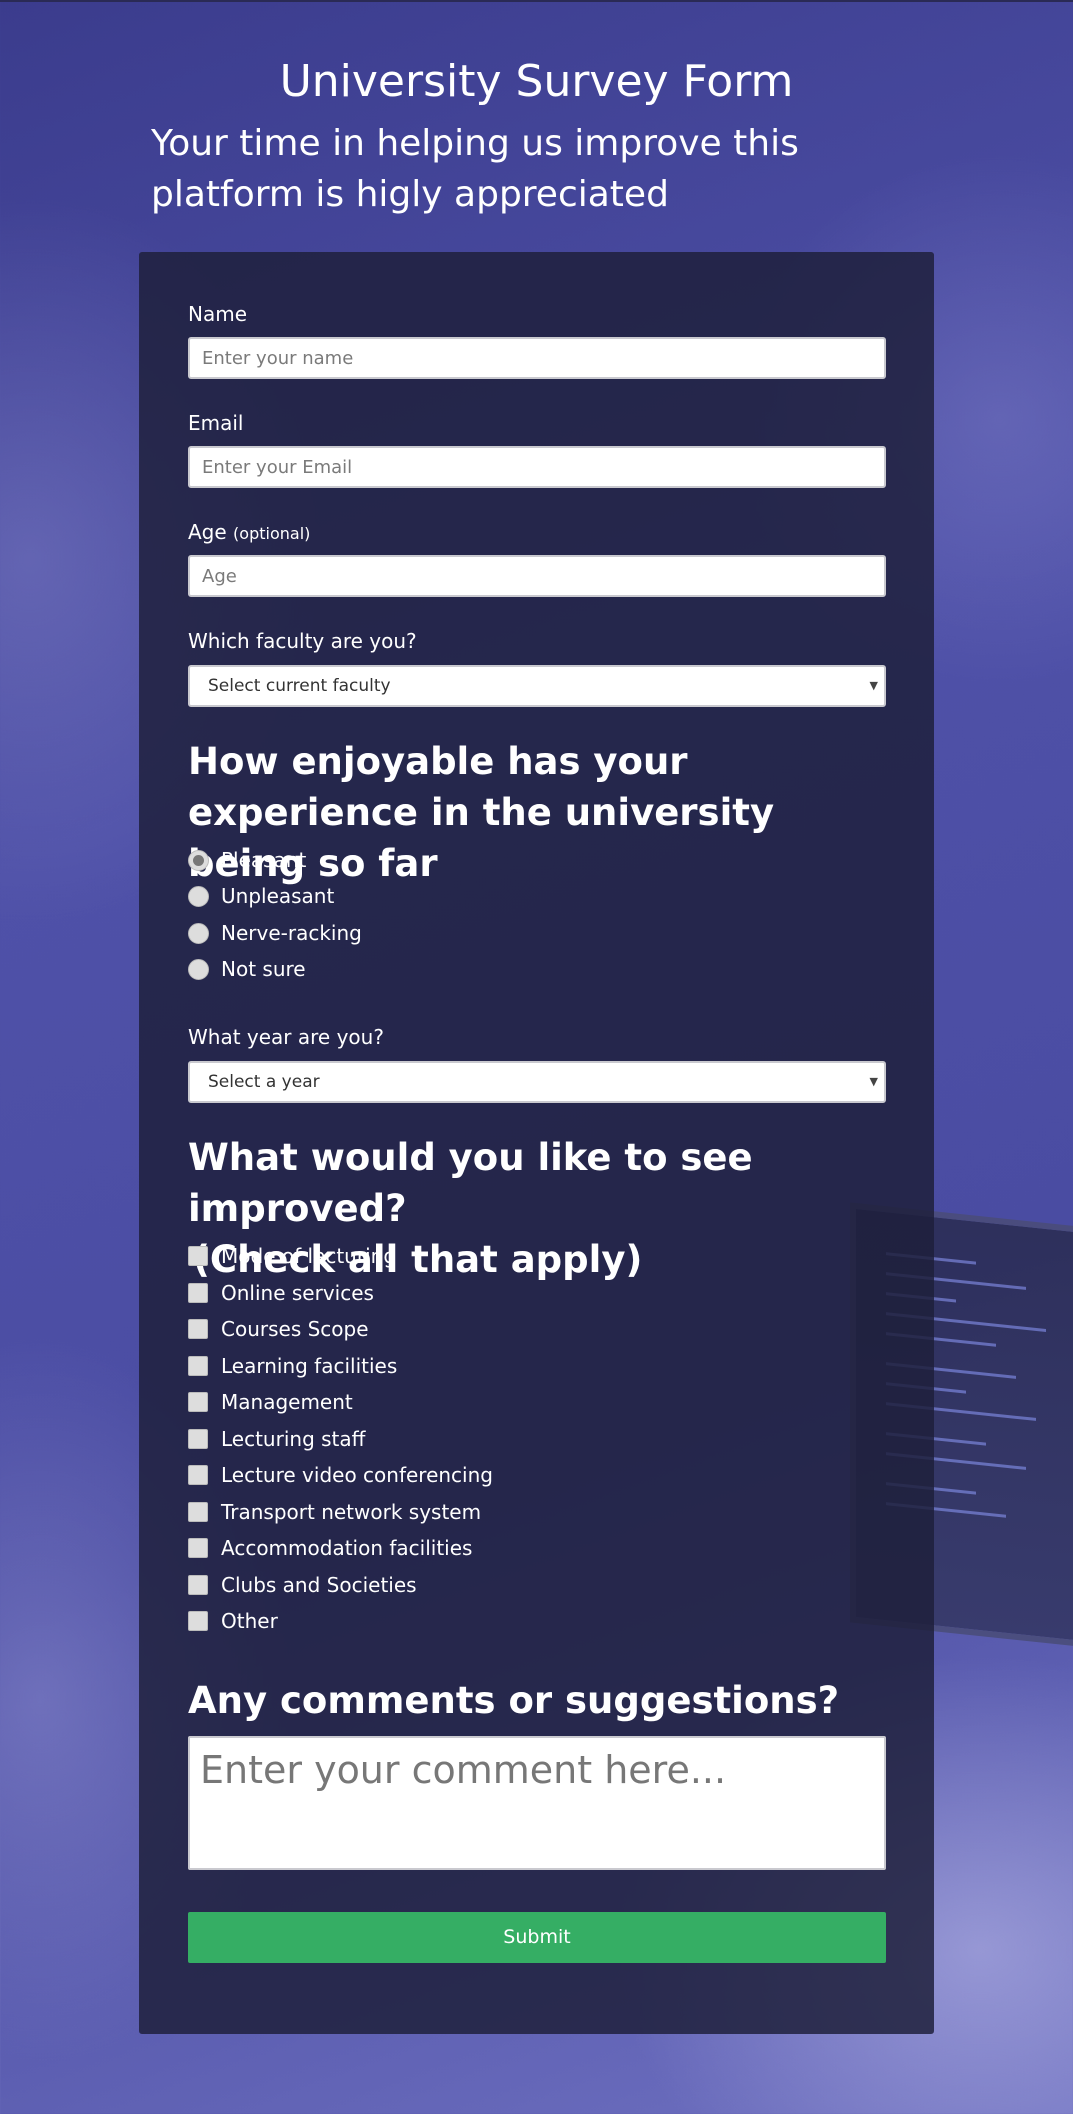 Image resolution: width=1073 pixels, height=2114 pixels. What do you see at coordinates (297, 1293) in the screenshot?
I see `checkbox-label: Online services` at bounding box center [297, 1293].